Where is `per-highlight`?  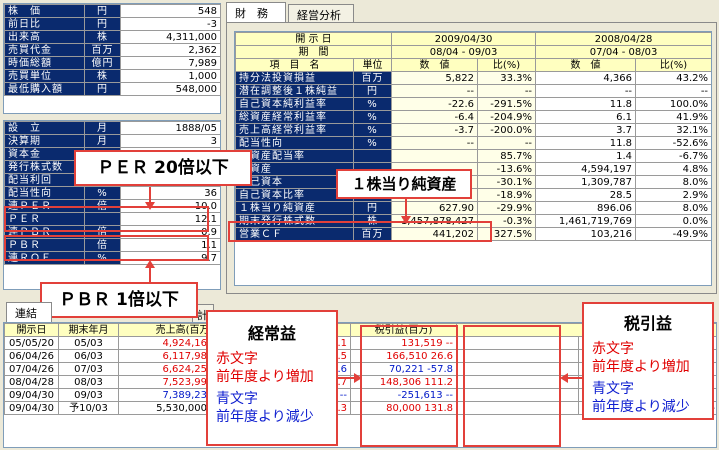 per-highlight is located at coordinates (106, 219).